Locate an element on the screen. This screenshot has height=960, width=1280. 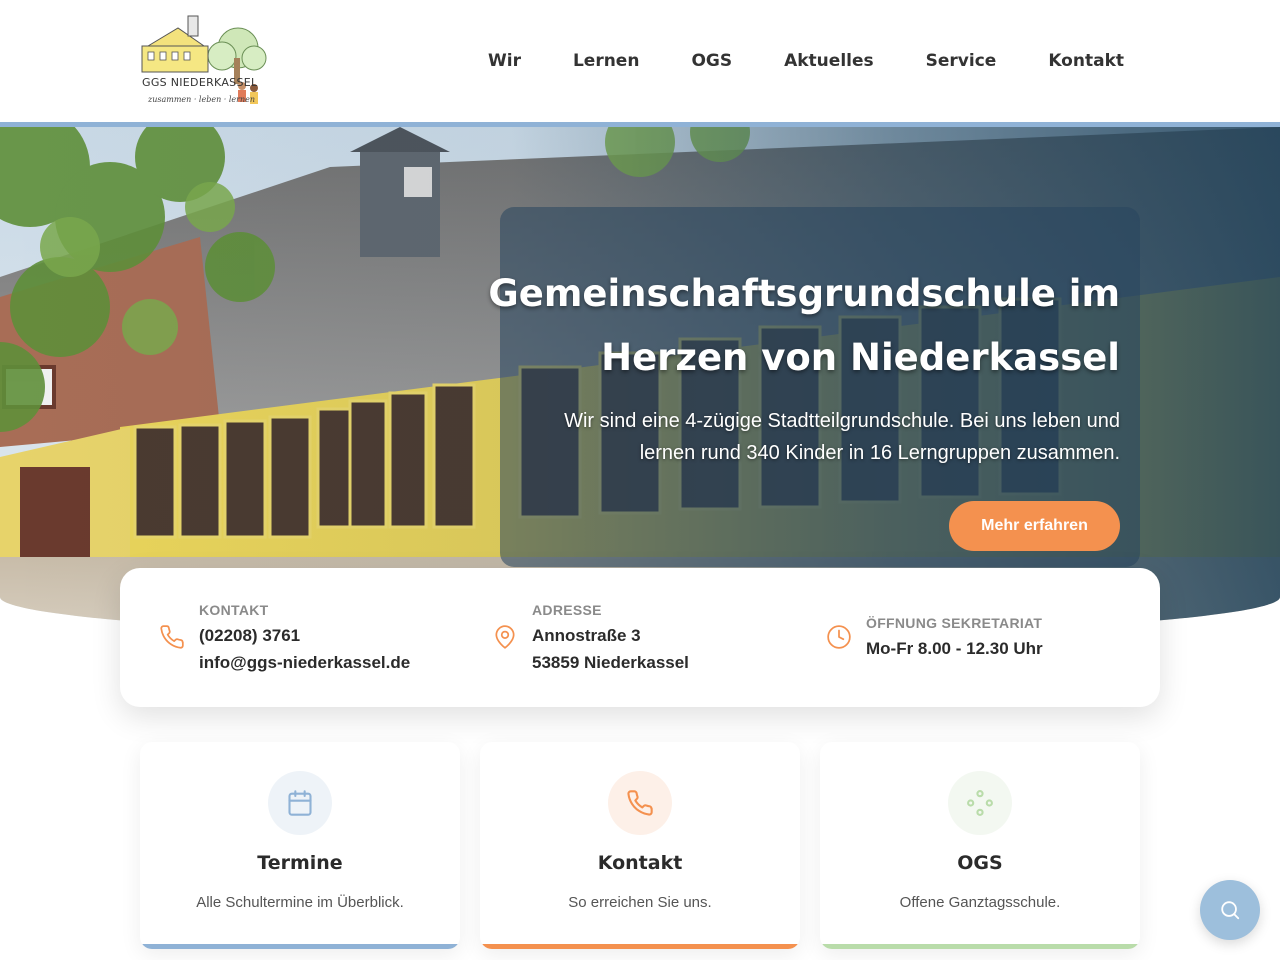
calendar-icon is located at coordinates (300, 803).